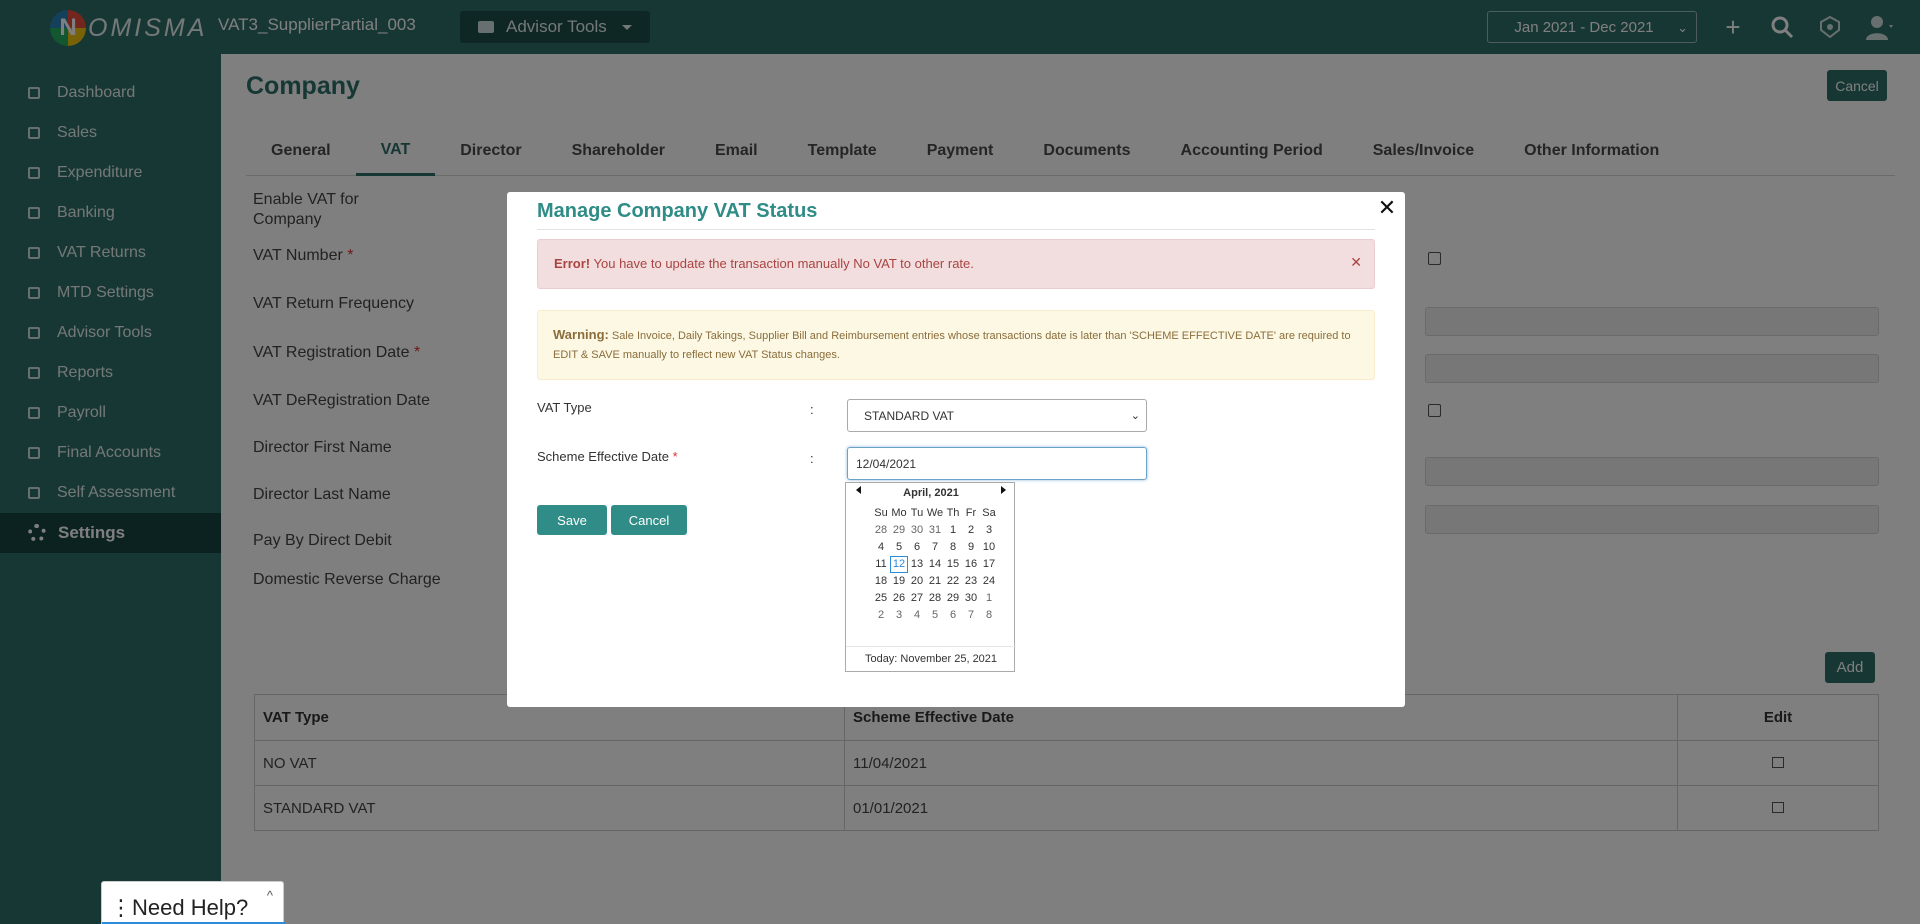 This screenshot has width=1920, height=924. Describe the element at coordinates (971, 547) in the screenshot. I see `calendar-day: 9` at that location.